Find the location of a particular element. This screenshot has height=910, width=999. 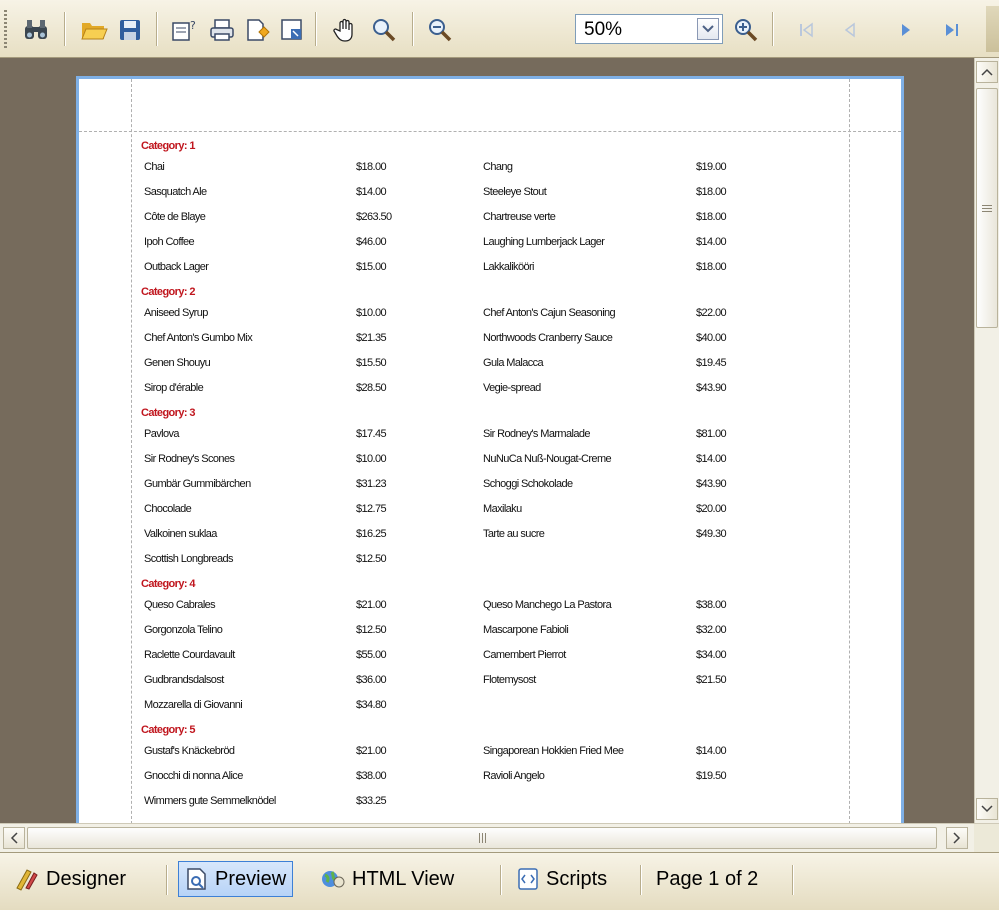

product-name: Chef Anton's Gumbo Mix is located at coordinates (198, 338).